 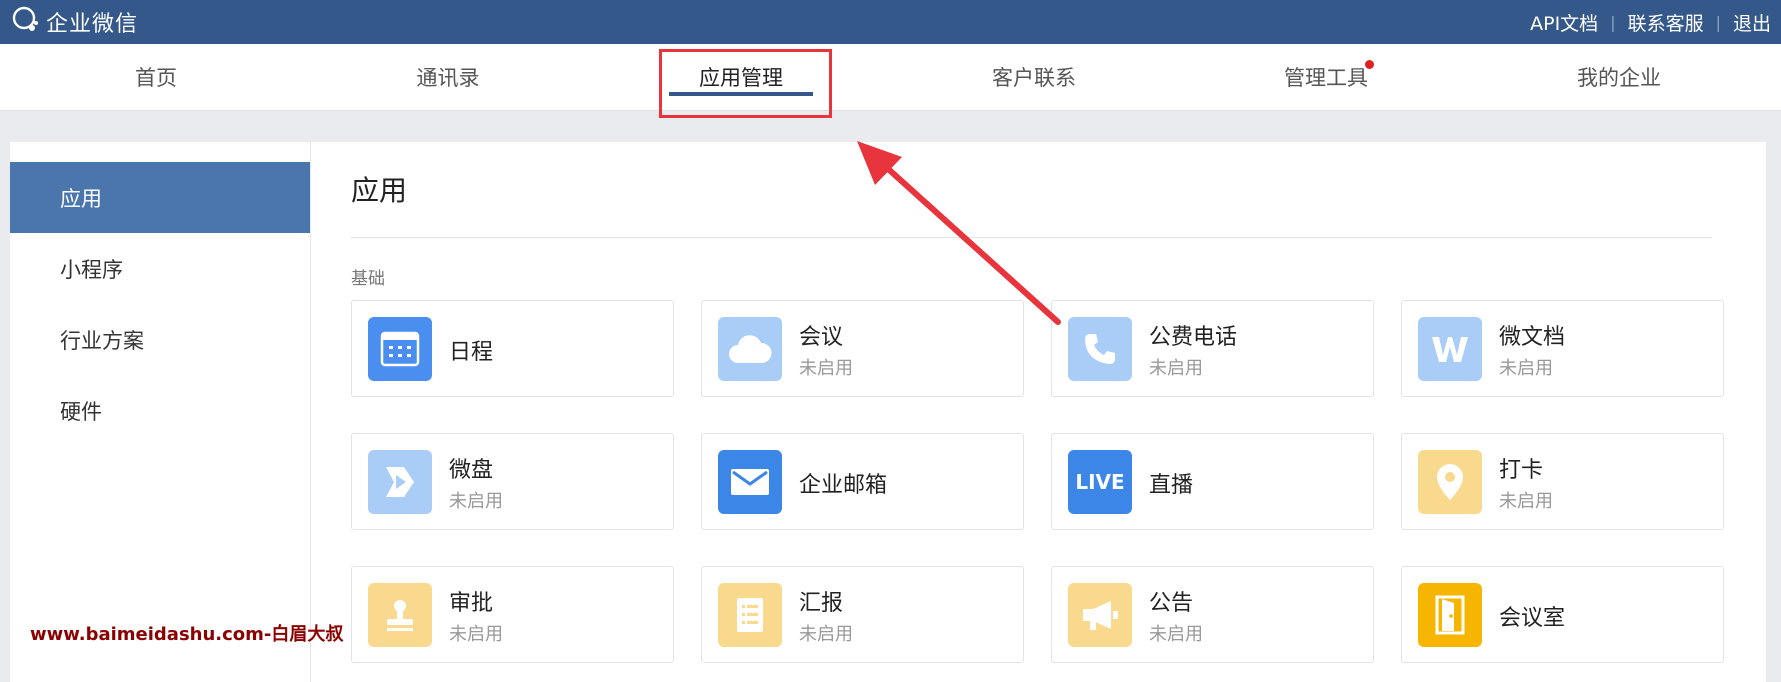 I want to click on sidebar: 应用 小程序 行业方案 硬件, so click(x=160, y=412).